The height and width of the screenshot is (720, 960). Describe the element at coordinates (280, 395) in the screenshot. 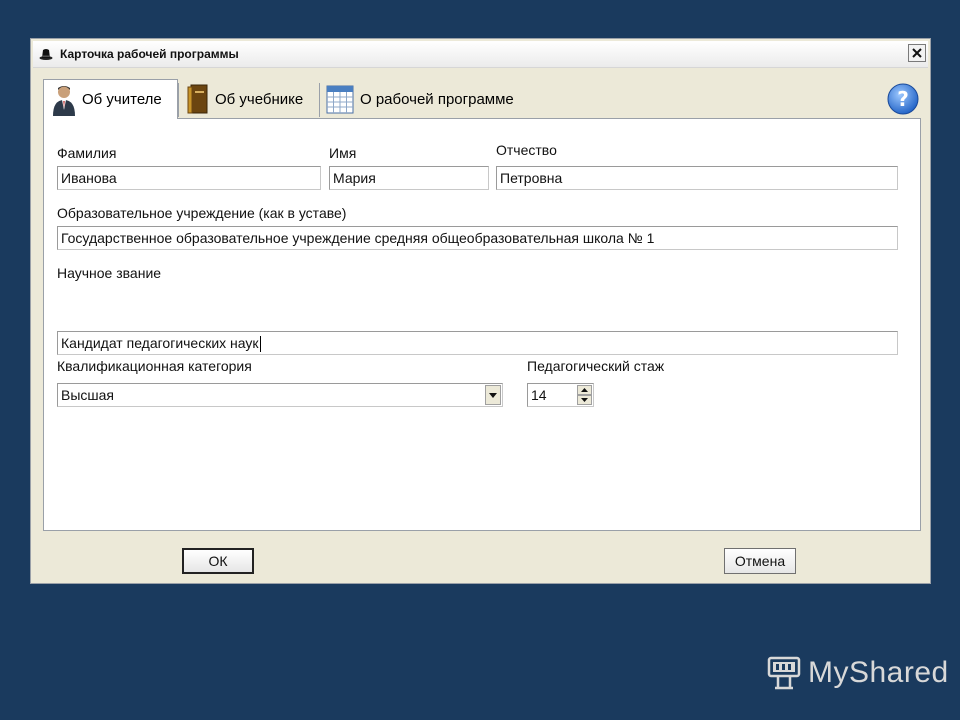

I see `category-select: Высшая` at that location.